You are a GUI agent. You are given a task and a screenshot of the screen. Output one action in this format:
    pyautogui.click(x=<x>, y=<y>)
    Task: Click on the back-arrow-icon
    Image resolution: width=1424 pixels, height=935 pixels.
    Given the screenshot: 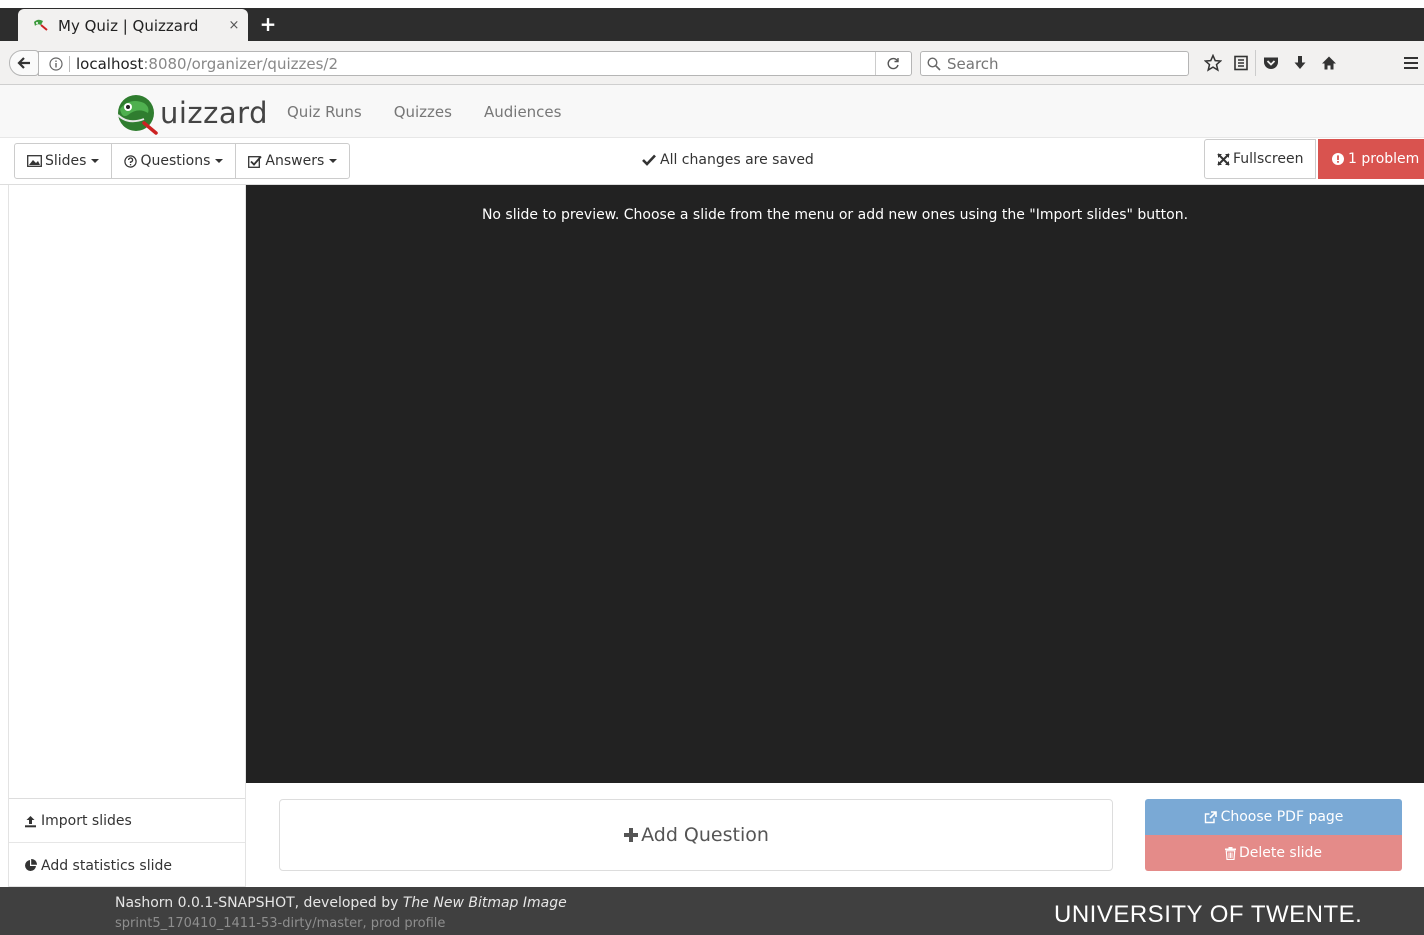 What is the action you would take?
    pyautogui.click(x=24, y=63)
    